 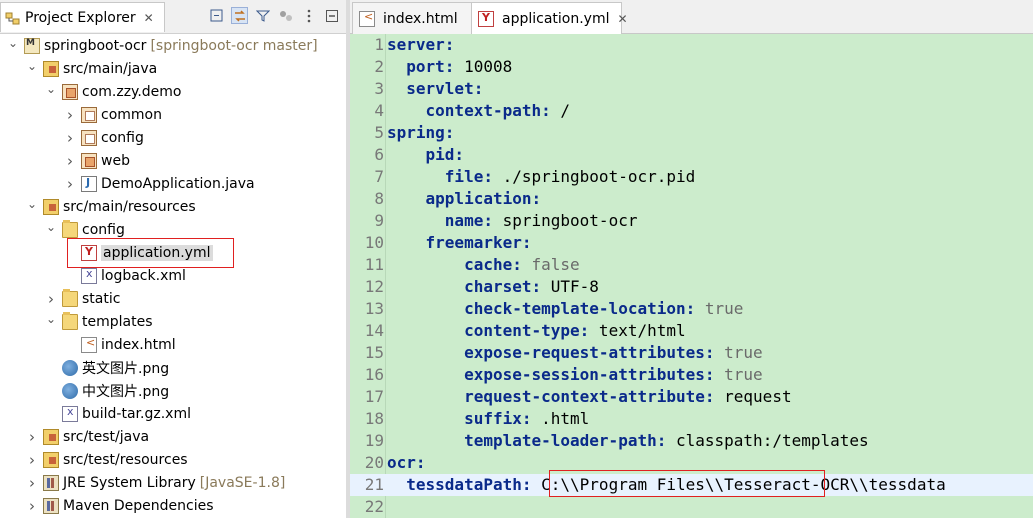 What do you see at coordinates (435, 89) in the screenshot?
I see `line-text: servlet:` at bounding box center [435, 89].